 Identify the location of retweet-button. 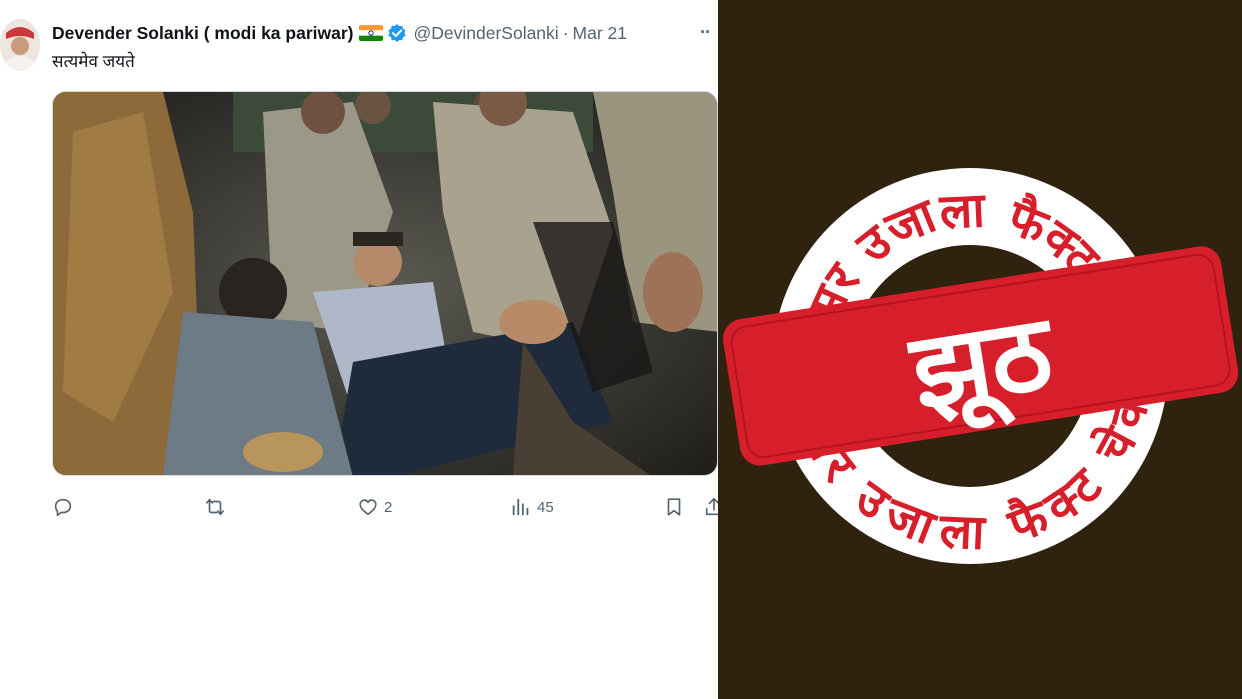
(217, 507).